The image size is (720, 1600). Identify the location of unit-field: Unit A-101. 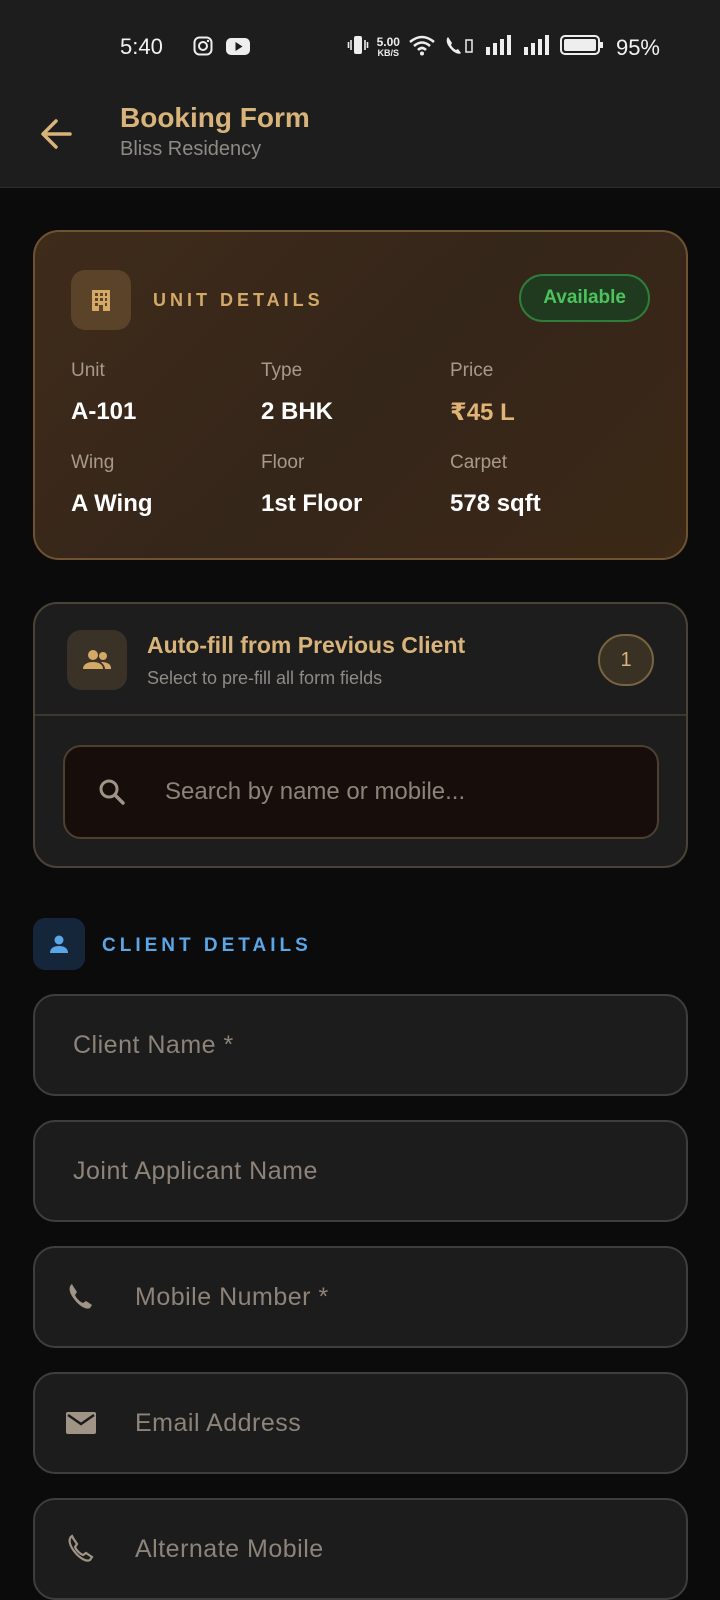
(104, 392).